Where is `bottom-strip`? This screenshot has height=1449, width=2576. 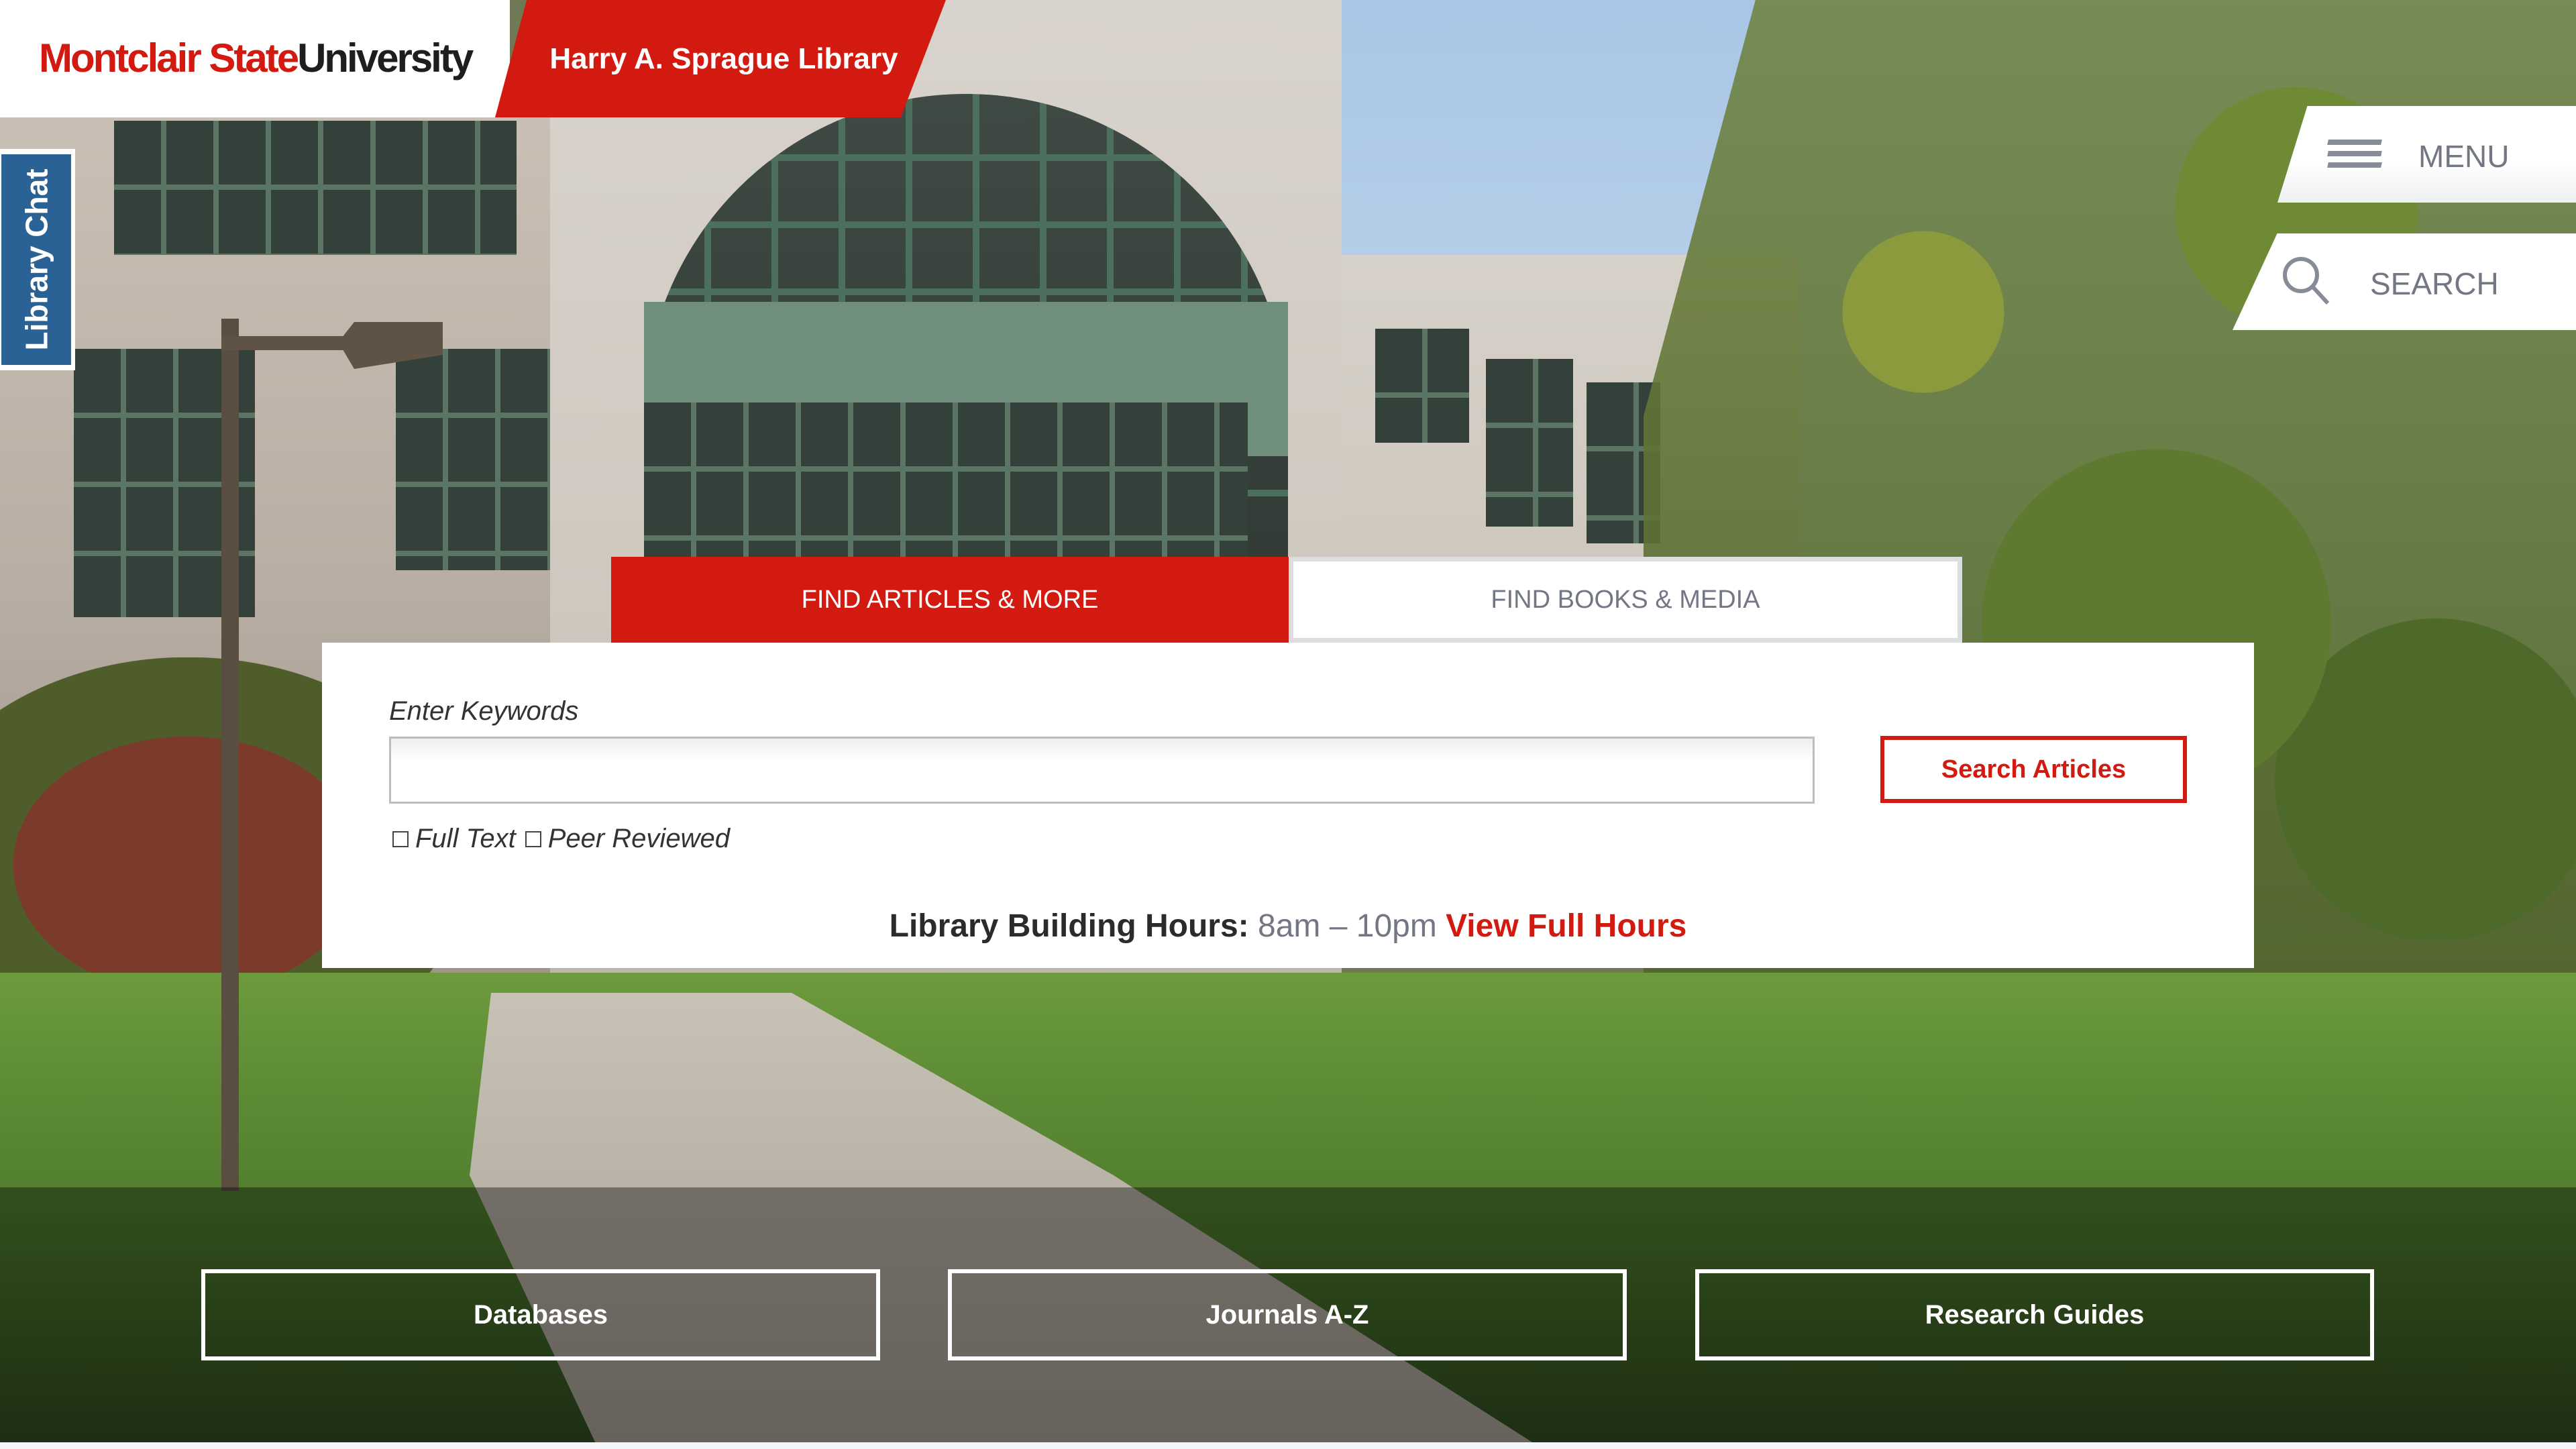
bottom-strip is located at coordinates (1288, 1445).